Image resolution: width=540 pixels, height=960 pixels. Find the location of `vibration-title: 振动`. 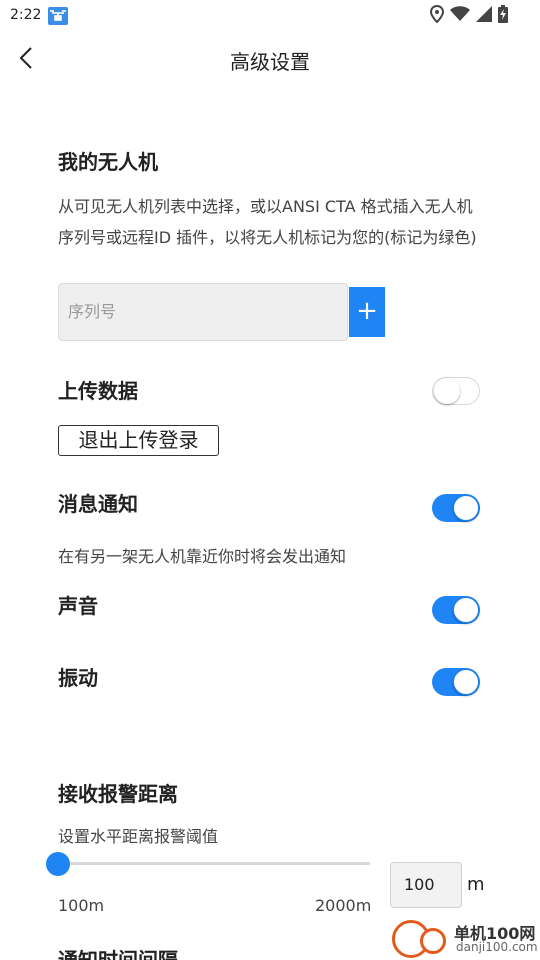

vibration-title: 振动 is located at coordinates (78, 678).